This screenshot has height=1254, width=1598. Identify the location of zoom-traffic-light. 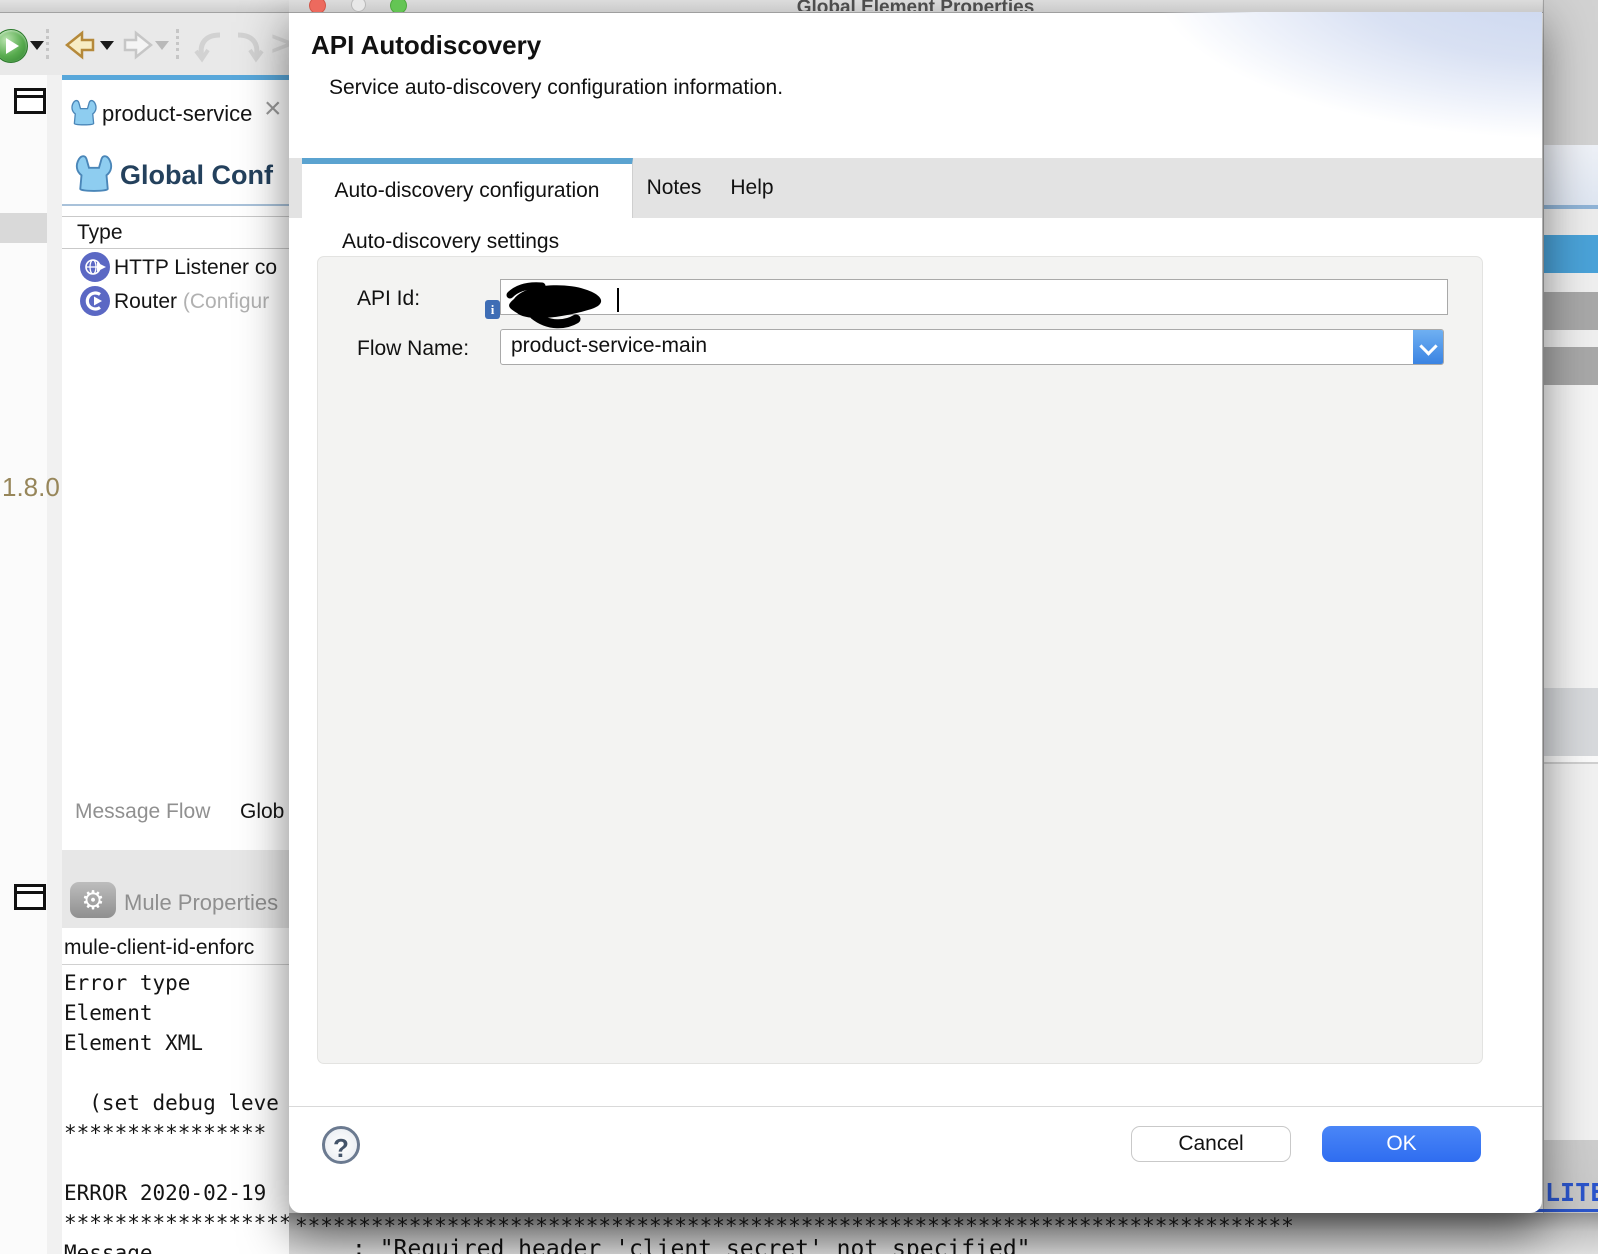
(398, 6).